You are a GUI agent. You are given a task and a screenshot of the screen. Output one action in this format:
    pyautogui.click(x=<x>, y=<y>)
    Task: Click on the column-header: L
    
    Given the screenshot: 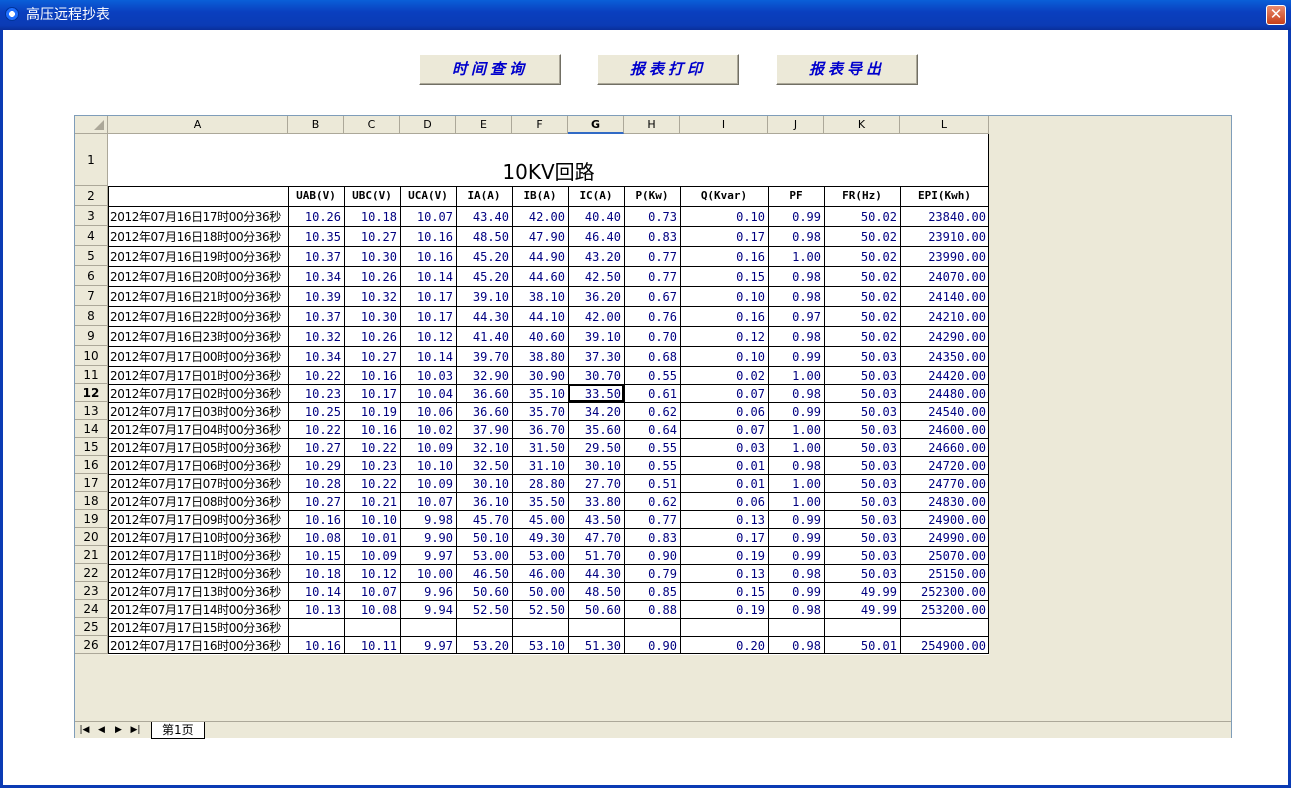 What is the action you would take?
    pyautogui.click(x=944, y=125)
    